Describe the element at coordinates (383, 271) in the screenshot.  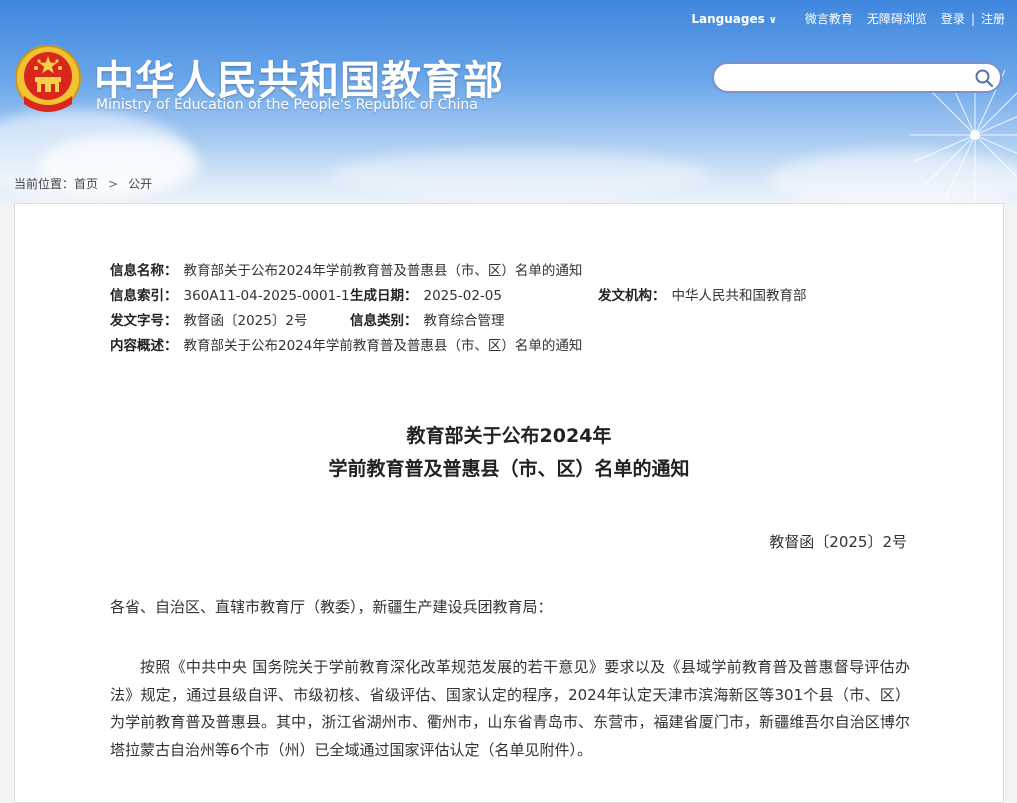
I see `info-name-value: 教育部关于公布2024年学前教育普及普惠县（市、区）名单的通知` at that location.